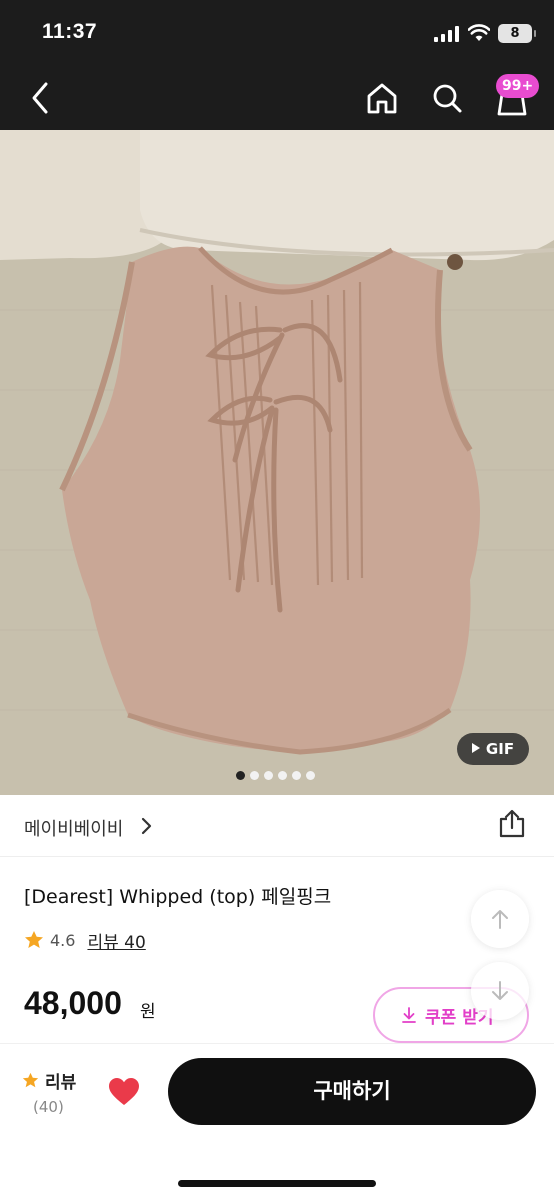 This screenshot has height=1200, width=554. I want to click on chevron-right-icon, so click(147, 826).